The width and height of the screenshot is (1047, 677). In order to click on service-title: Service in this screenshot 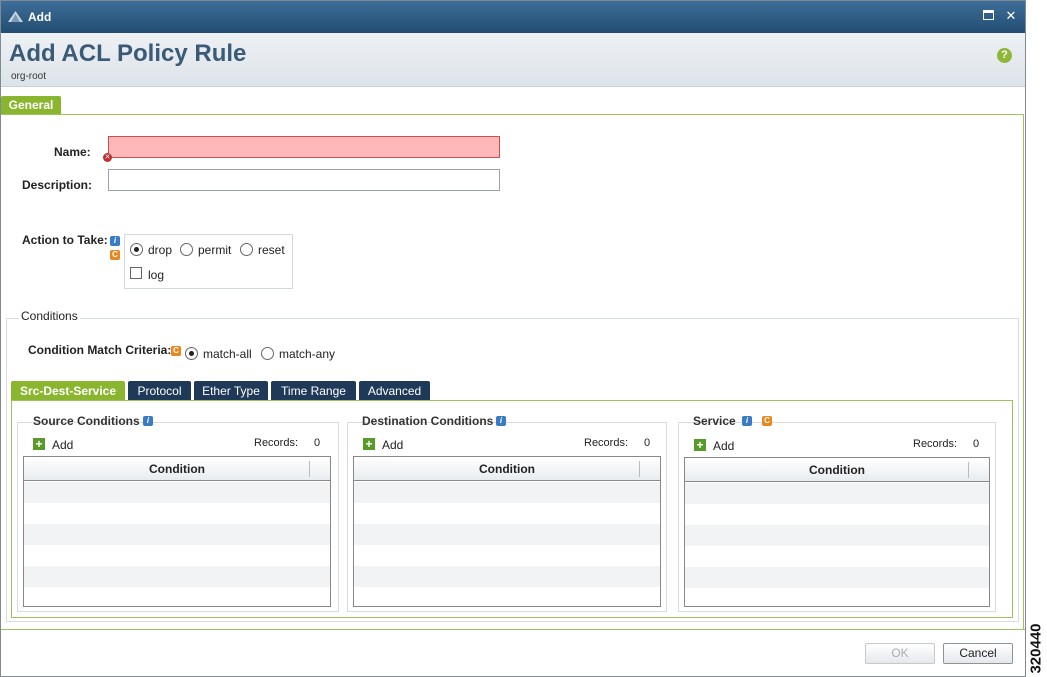, I will do `click(714, 421)`.